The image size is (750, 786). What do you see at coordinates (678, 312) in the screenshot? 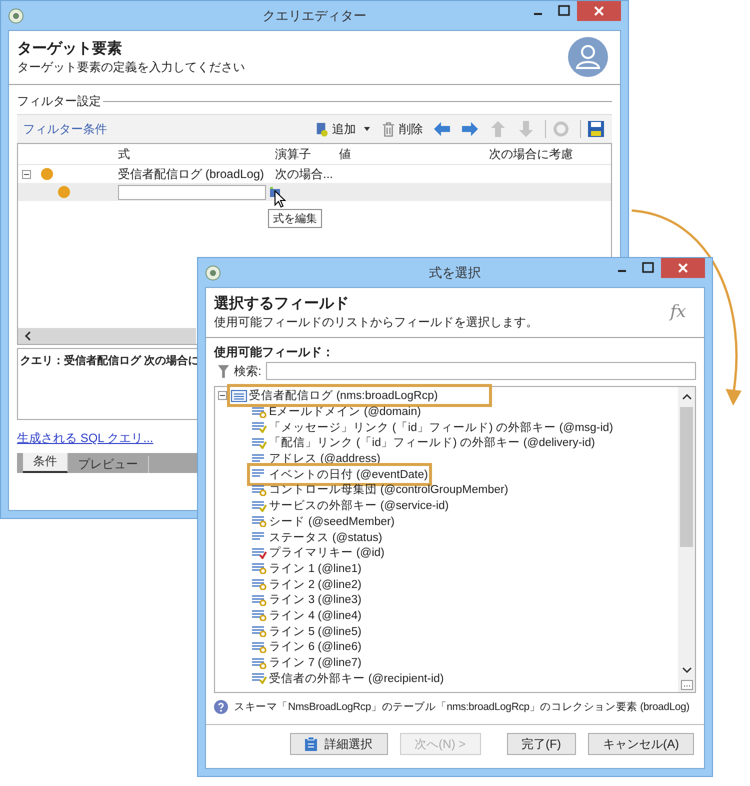
I see `function-icon: fx` at bounding box center [678, 312].